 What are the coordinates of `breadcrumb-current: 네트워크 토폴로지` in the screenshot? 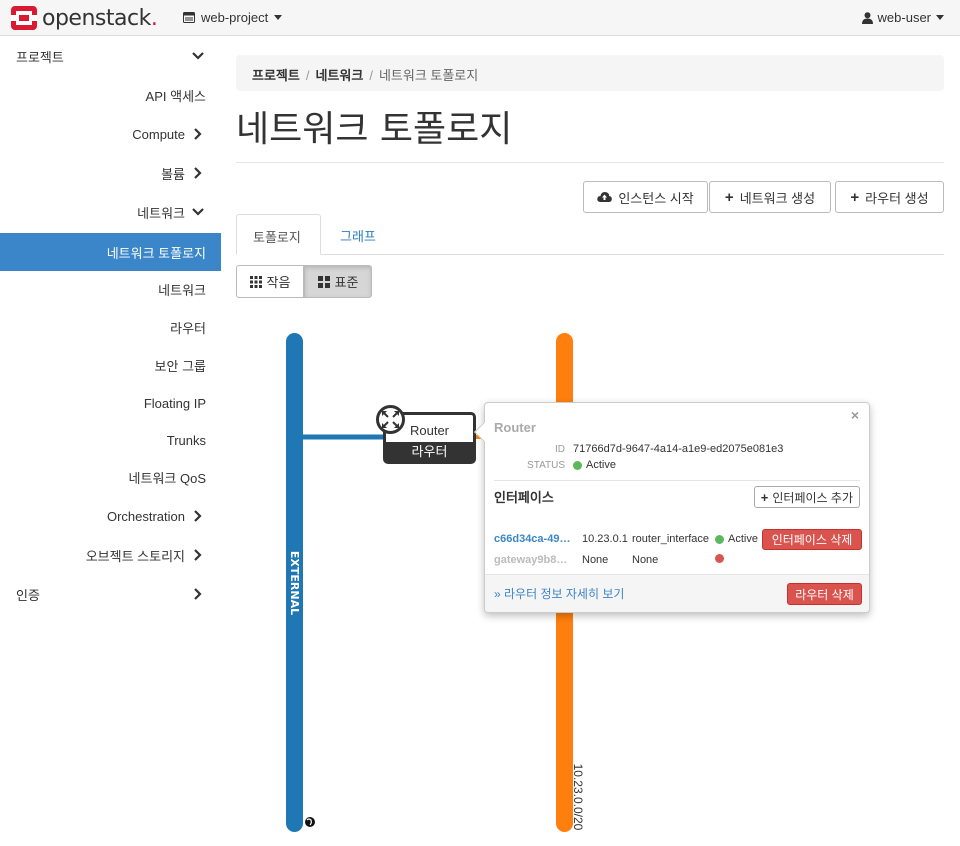 It's located at (428, 75).